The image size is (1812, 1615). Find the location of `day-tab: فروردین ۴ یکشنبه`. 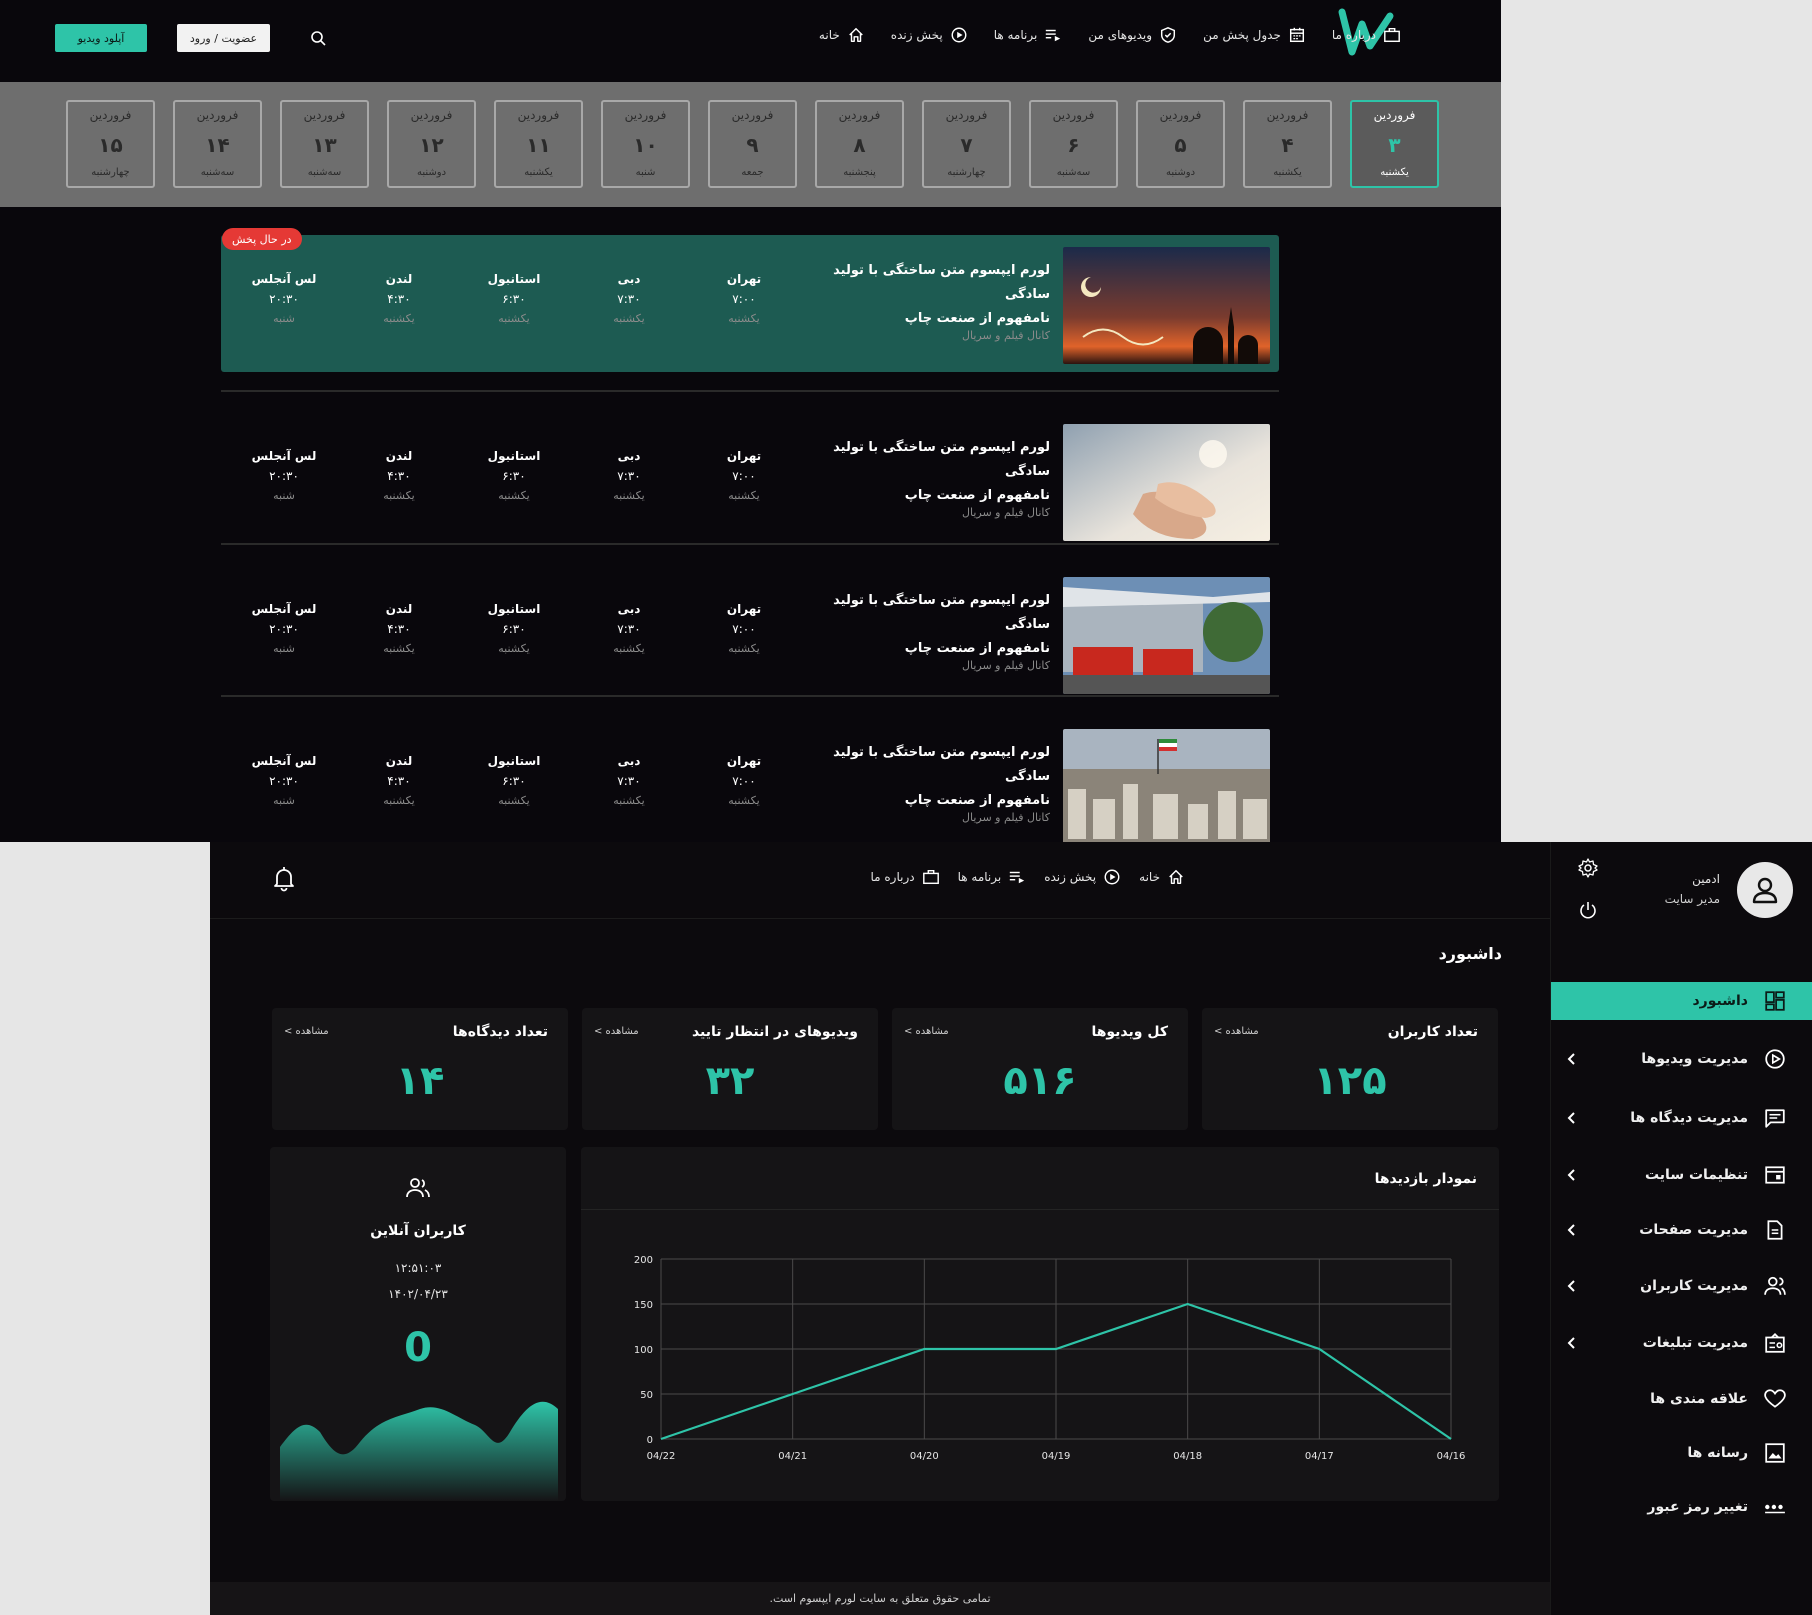

day-tab: فروردین ۴ یکشنبه is located at coordinates (1287, 144).